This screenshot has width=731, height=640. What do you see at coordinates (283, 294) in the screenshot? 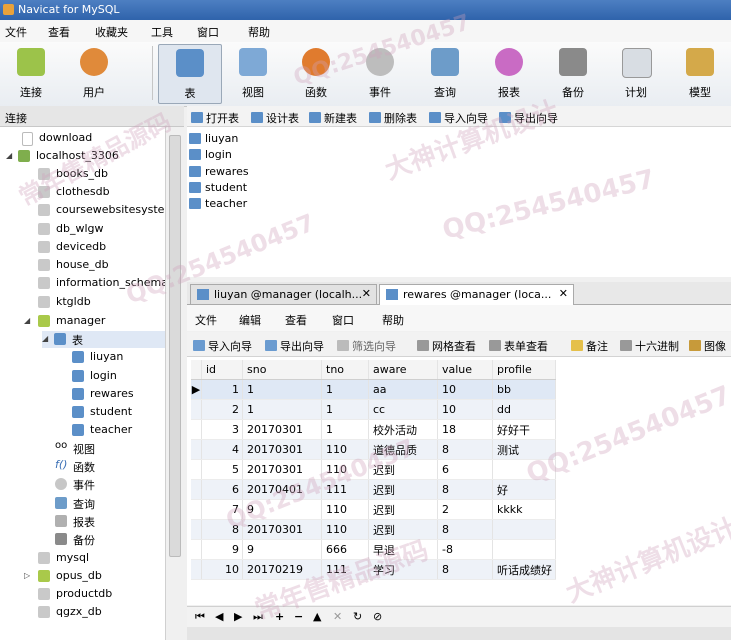
I see `tab-liuyan: liuyan @manager (localh... ✕` at bounding box center [283, 294].